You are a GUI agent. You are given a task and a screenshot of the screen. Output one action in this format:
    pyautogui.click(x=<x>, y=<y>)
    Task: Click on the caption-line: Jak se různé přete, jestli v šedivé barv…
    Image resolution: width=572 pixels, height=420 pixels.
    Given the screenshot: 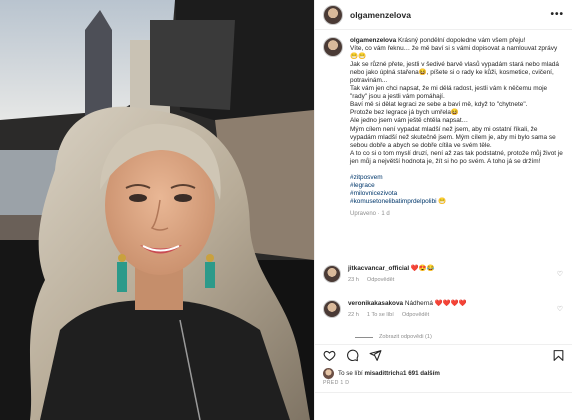 What is the action you would take?
    pyautogui.click(x=454, y=73)
    